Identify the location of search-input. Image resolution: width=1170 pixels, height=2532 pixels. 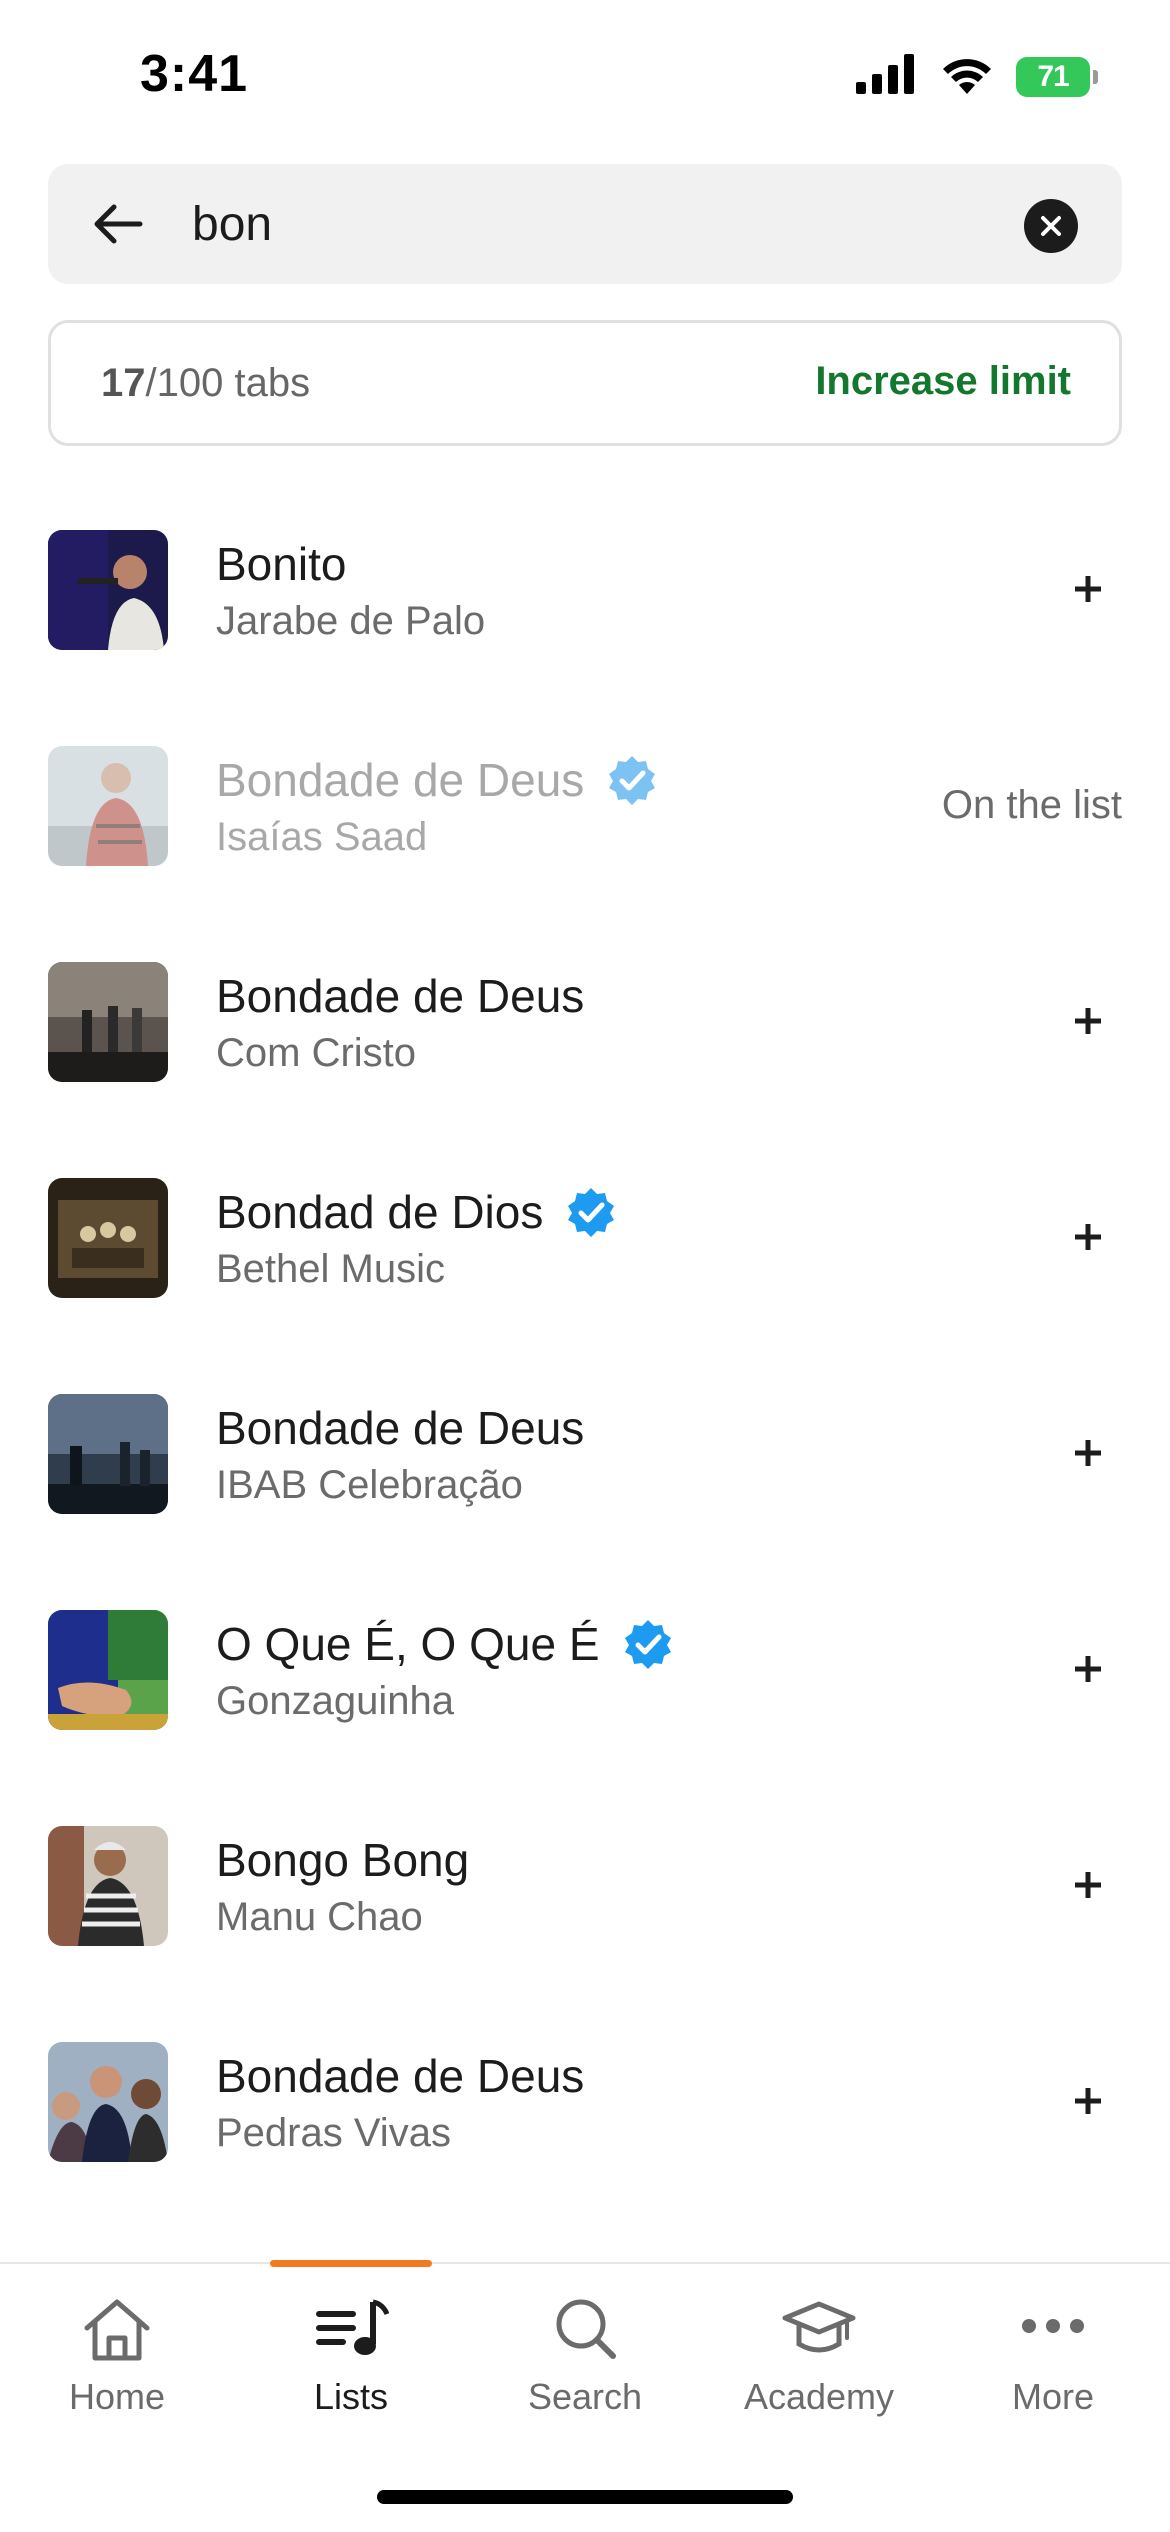
(602, 224).